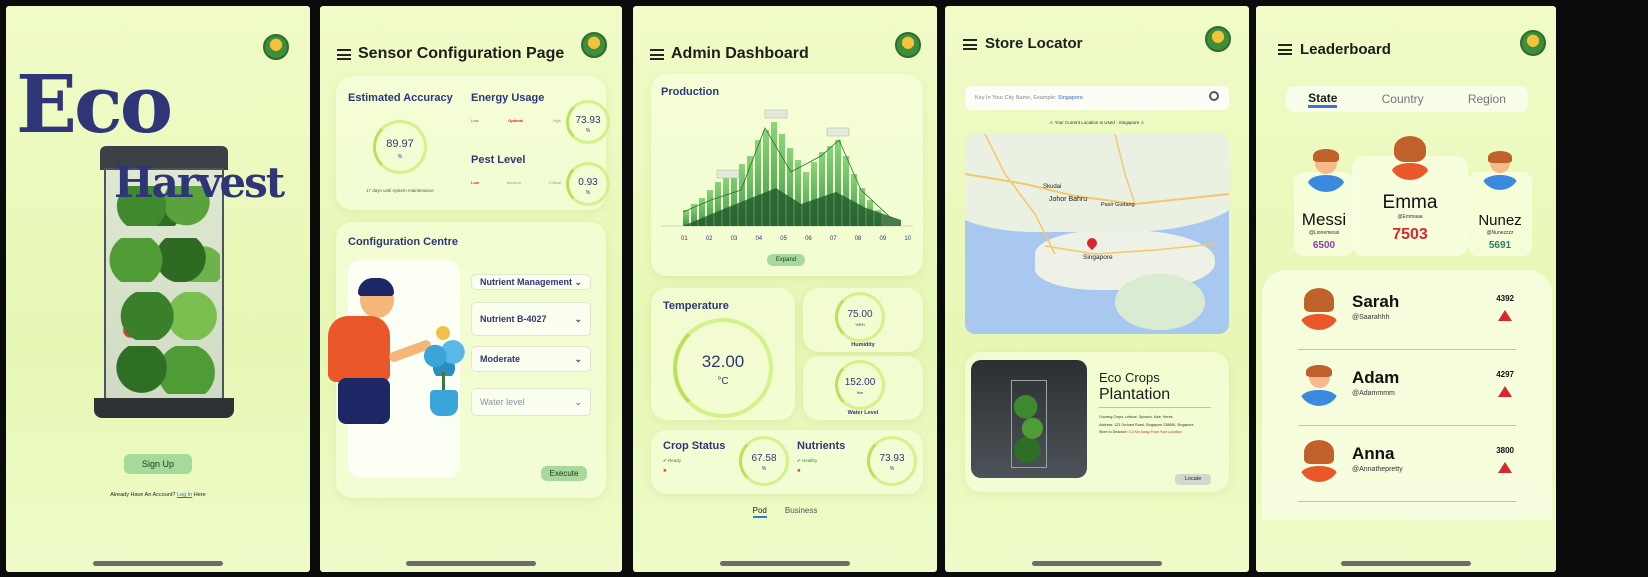 Image resolution: width=1648 pixels, height=577 pixels. What do you see at coordinates (578, 401) in the screenshot?
I see `chevron-down-icon: ⌄` at bounding box center [578, 401].